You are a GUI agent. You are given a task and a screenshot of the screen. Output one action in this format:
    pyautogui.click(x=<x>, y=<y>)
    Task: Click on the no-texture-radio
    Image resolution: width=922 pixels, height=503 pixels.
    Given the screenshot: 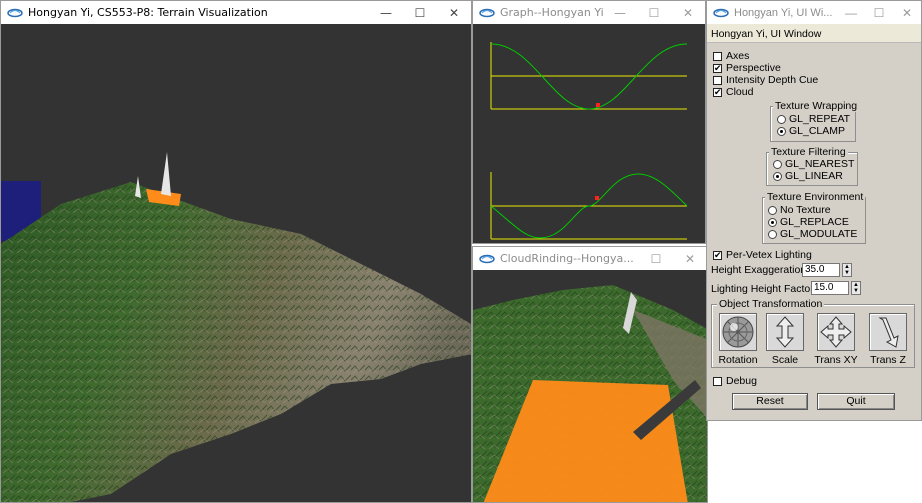 What is the action you would take?
    pyautogui.click(x=772, y=210)
    